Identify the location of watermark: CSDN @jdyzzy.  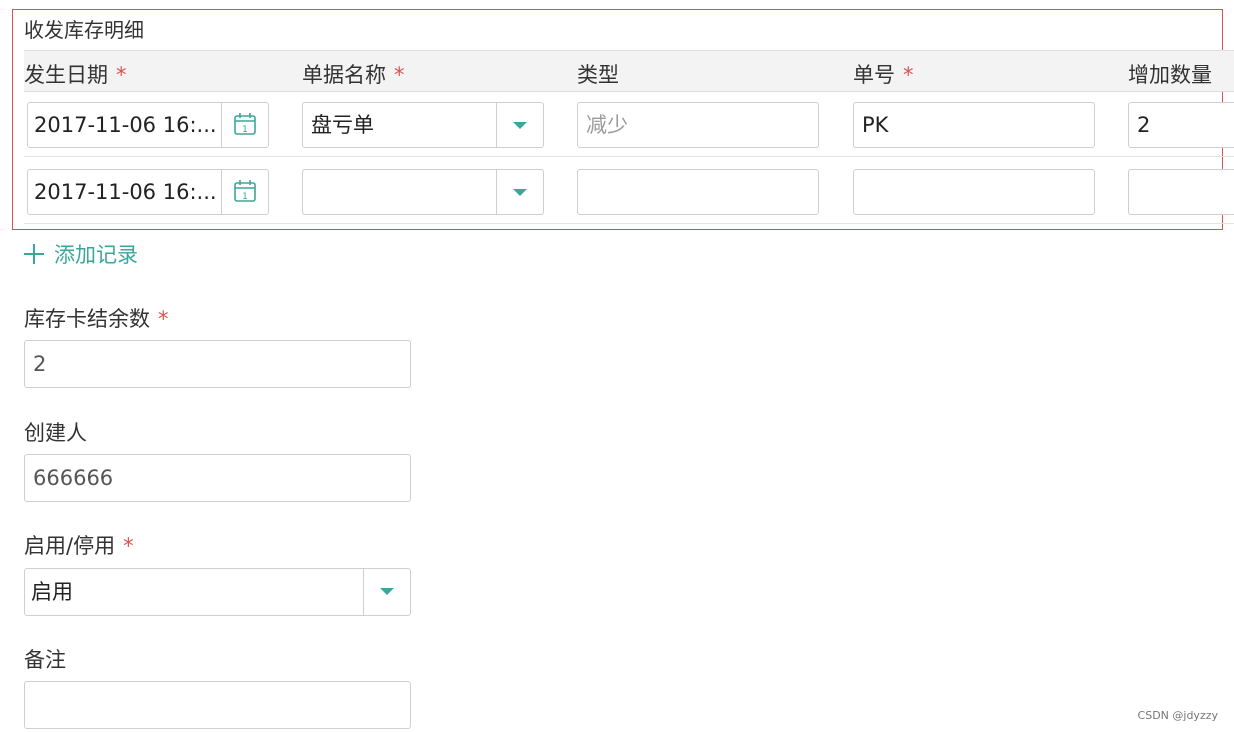
(1177, 715).